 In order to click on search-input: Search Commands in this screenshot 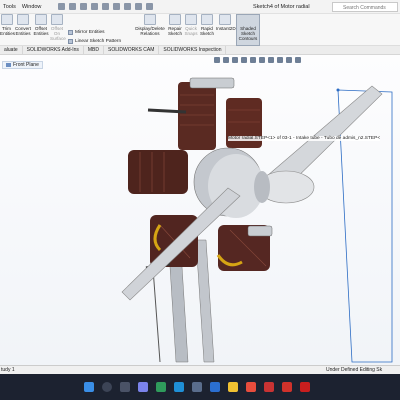, I will do `click(365, 7)`.